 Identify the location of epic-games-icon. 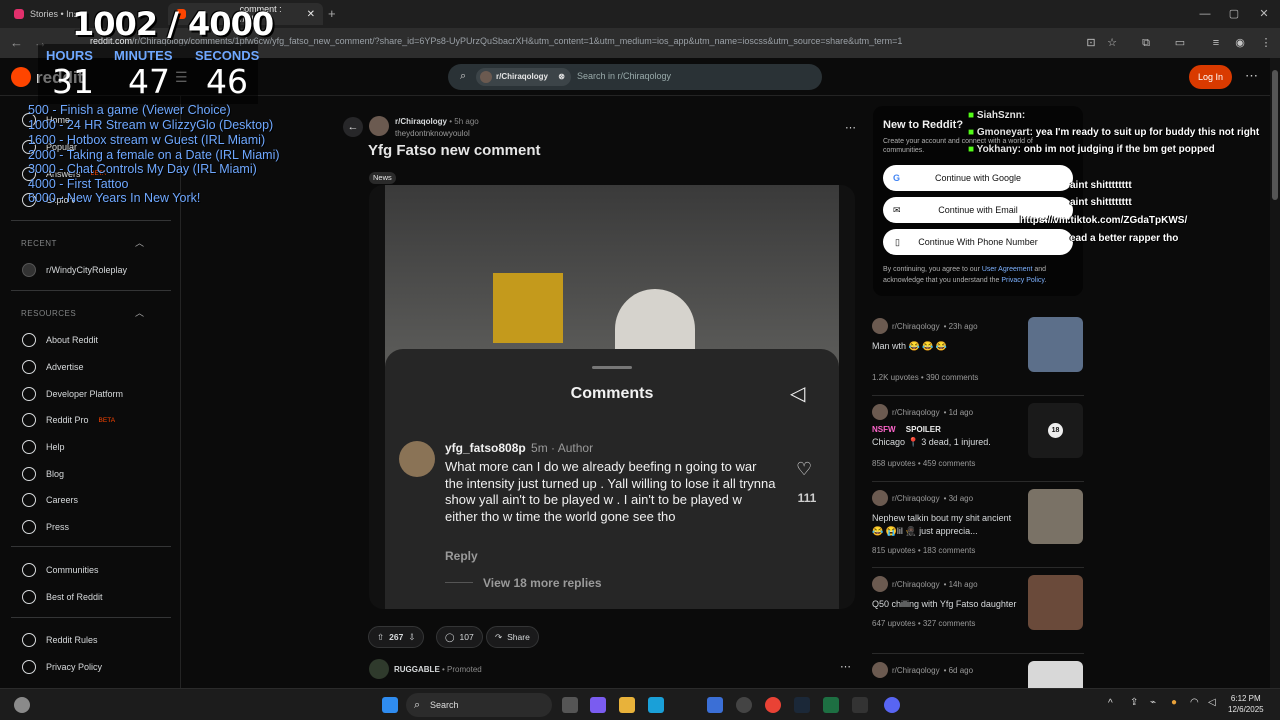
(860, 705).